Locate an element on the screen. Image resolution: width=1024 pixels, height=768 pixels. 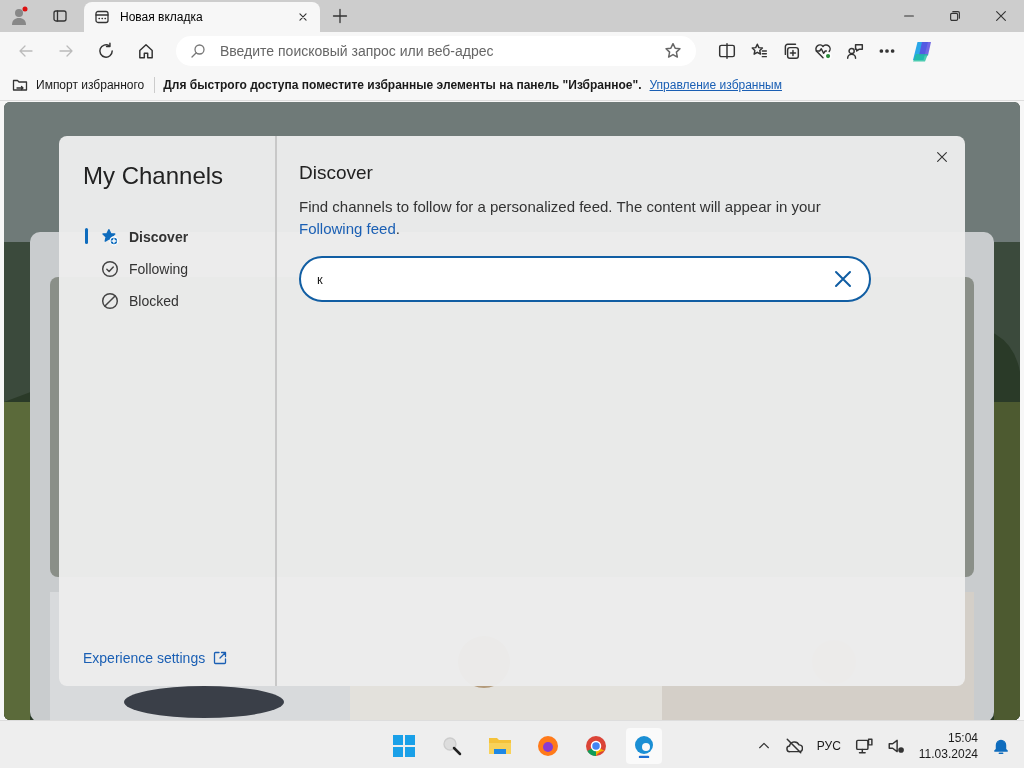
favorites-bar-hint: Для быстрого доступа поместите избранные элементы на панель "Избранное". is located at coordinates (402, 85).